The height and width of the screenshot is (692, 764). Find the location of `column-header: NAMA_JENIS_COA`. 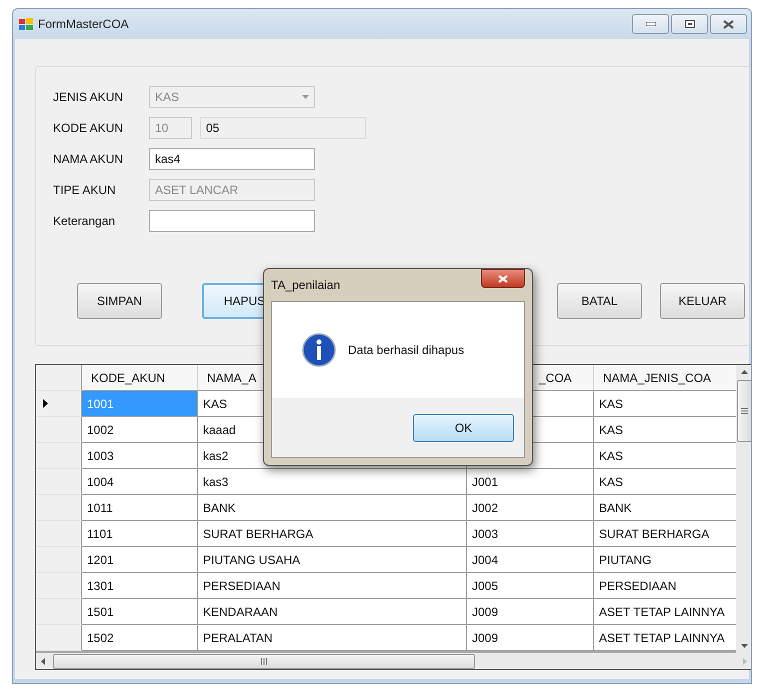

column-header: NAMA_JENIS_COA is located at coordinates (665, 378).